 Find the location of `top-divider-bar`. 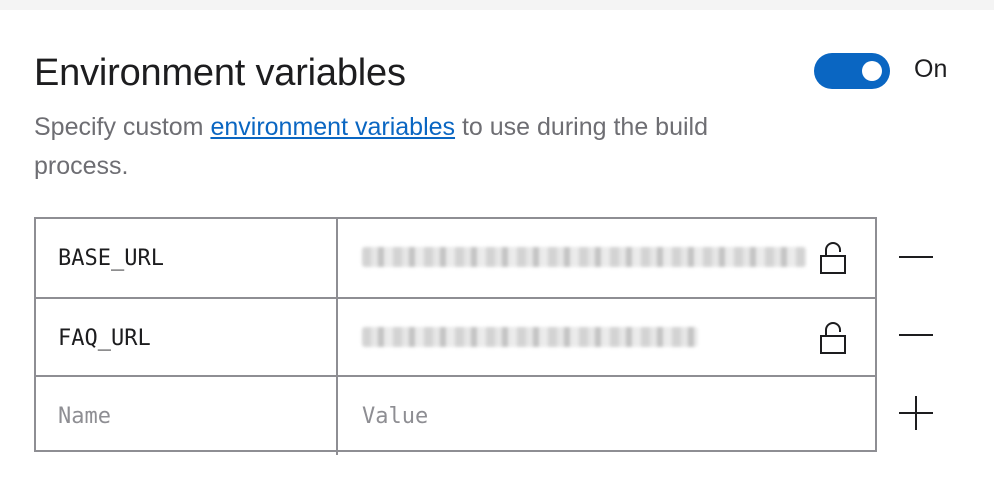

top-divider-bar is located at coordinates (497, 5).